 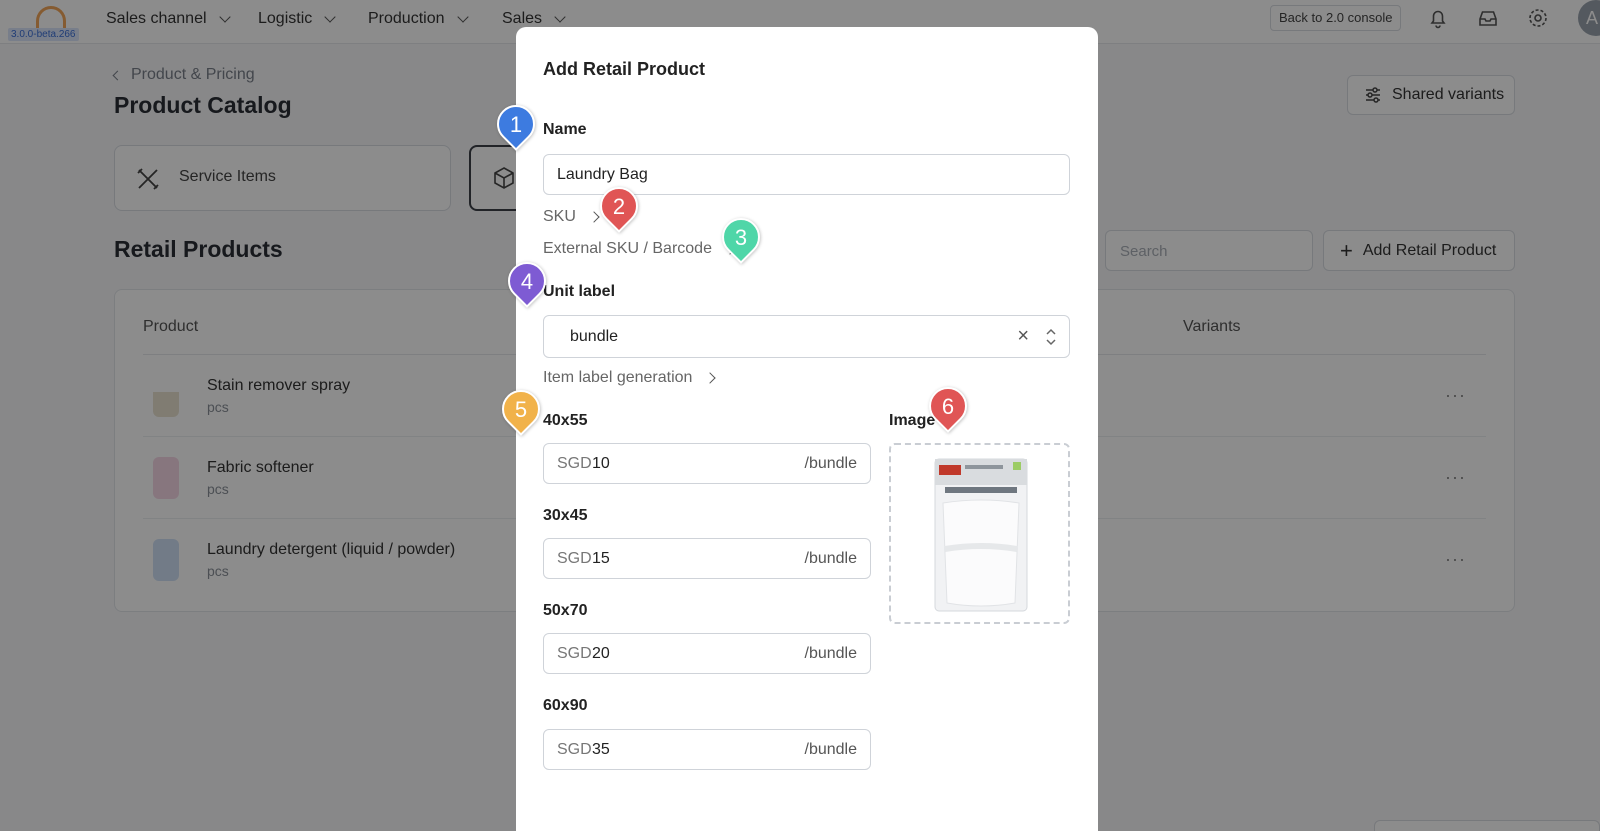 I want to click on marker-number: 5, so click(x=521, y=409).